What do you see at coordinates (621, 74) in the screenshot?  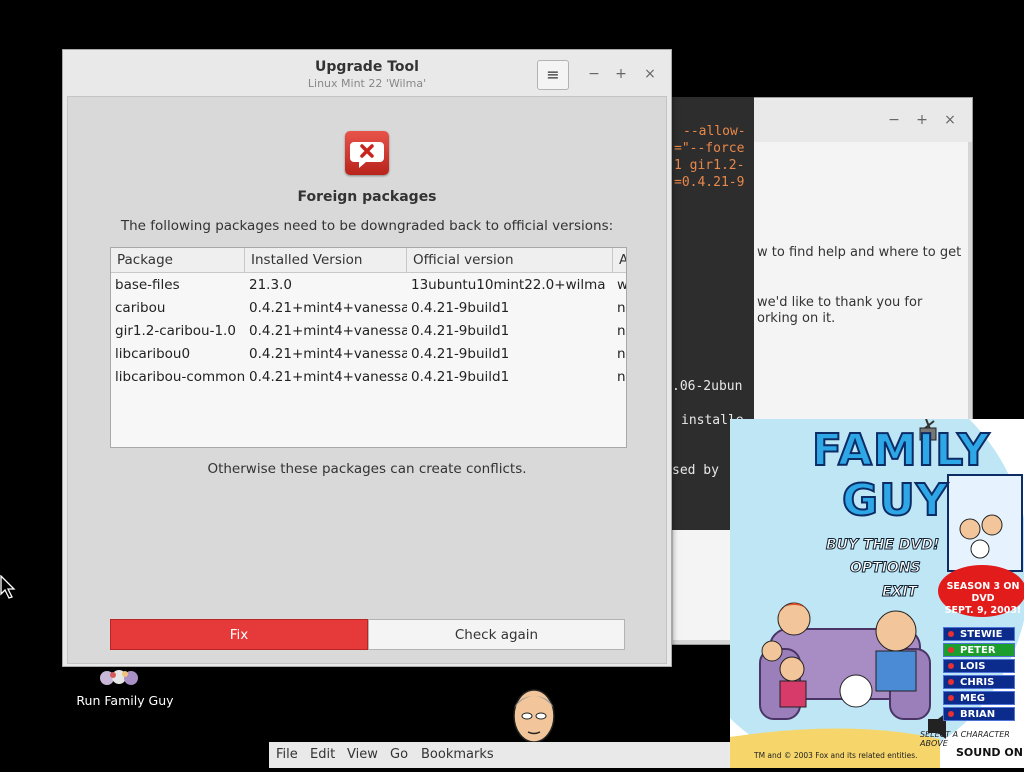 I see `maximize-button: +` at bounding box center [621, 74].